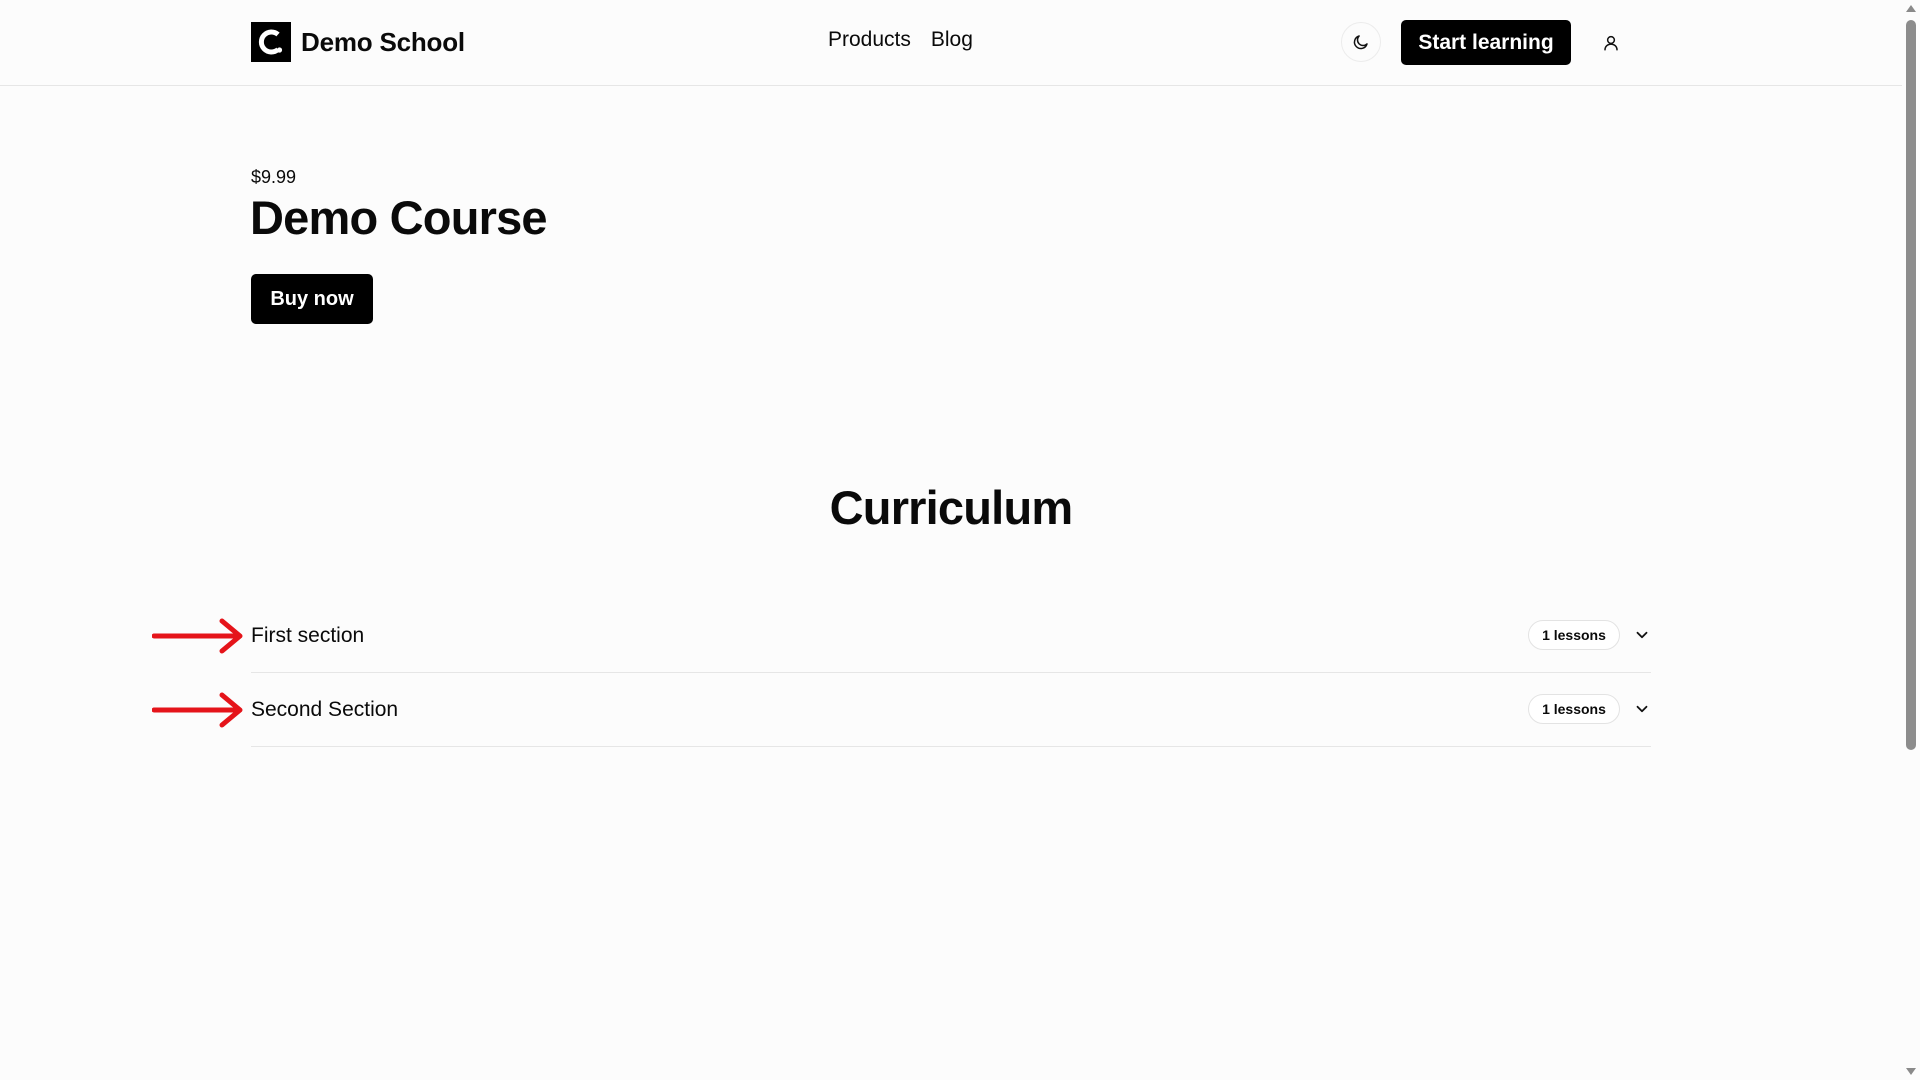  Describe the element at coordinates (1911, 8) in the screenshot. I see `scroll-up-arrow-icon` at that location.